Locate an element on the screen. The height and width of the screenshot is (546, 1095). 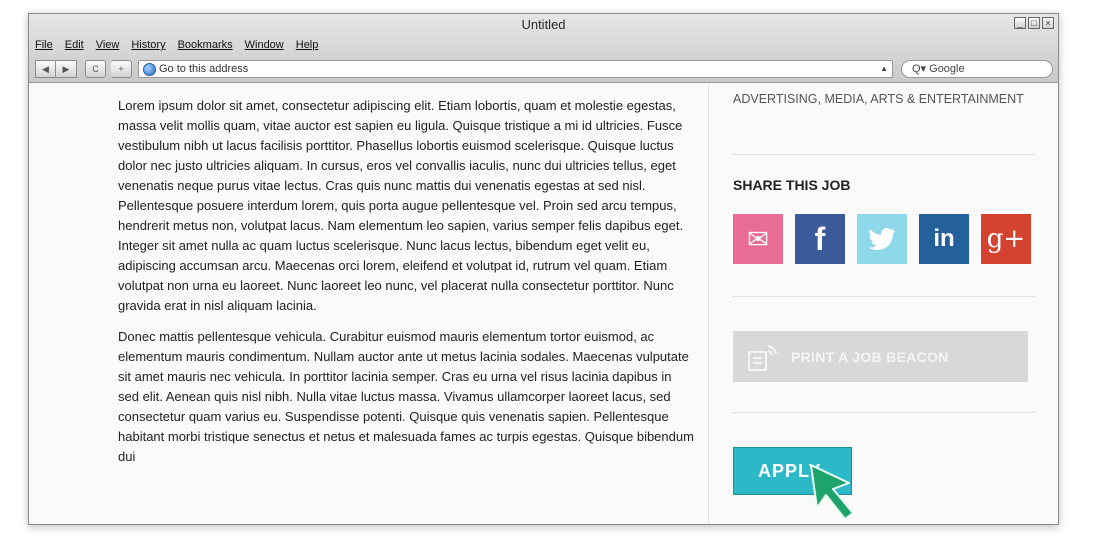
menu-view: View is located at coordinates (108, 45).